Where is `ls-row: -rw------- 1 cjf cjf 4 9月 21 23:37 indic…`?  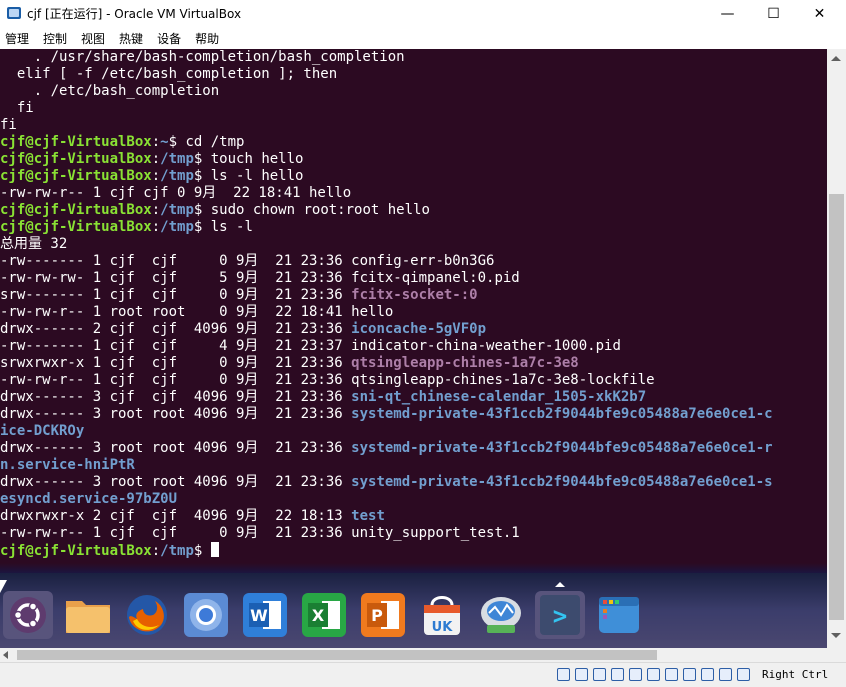 ls-row: -rw------- 1 cjf cjf 4 9月 21 23:37 indic… is located at coordinates (413, 346).